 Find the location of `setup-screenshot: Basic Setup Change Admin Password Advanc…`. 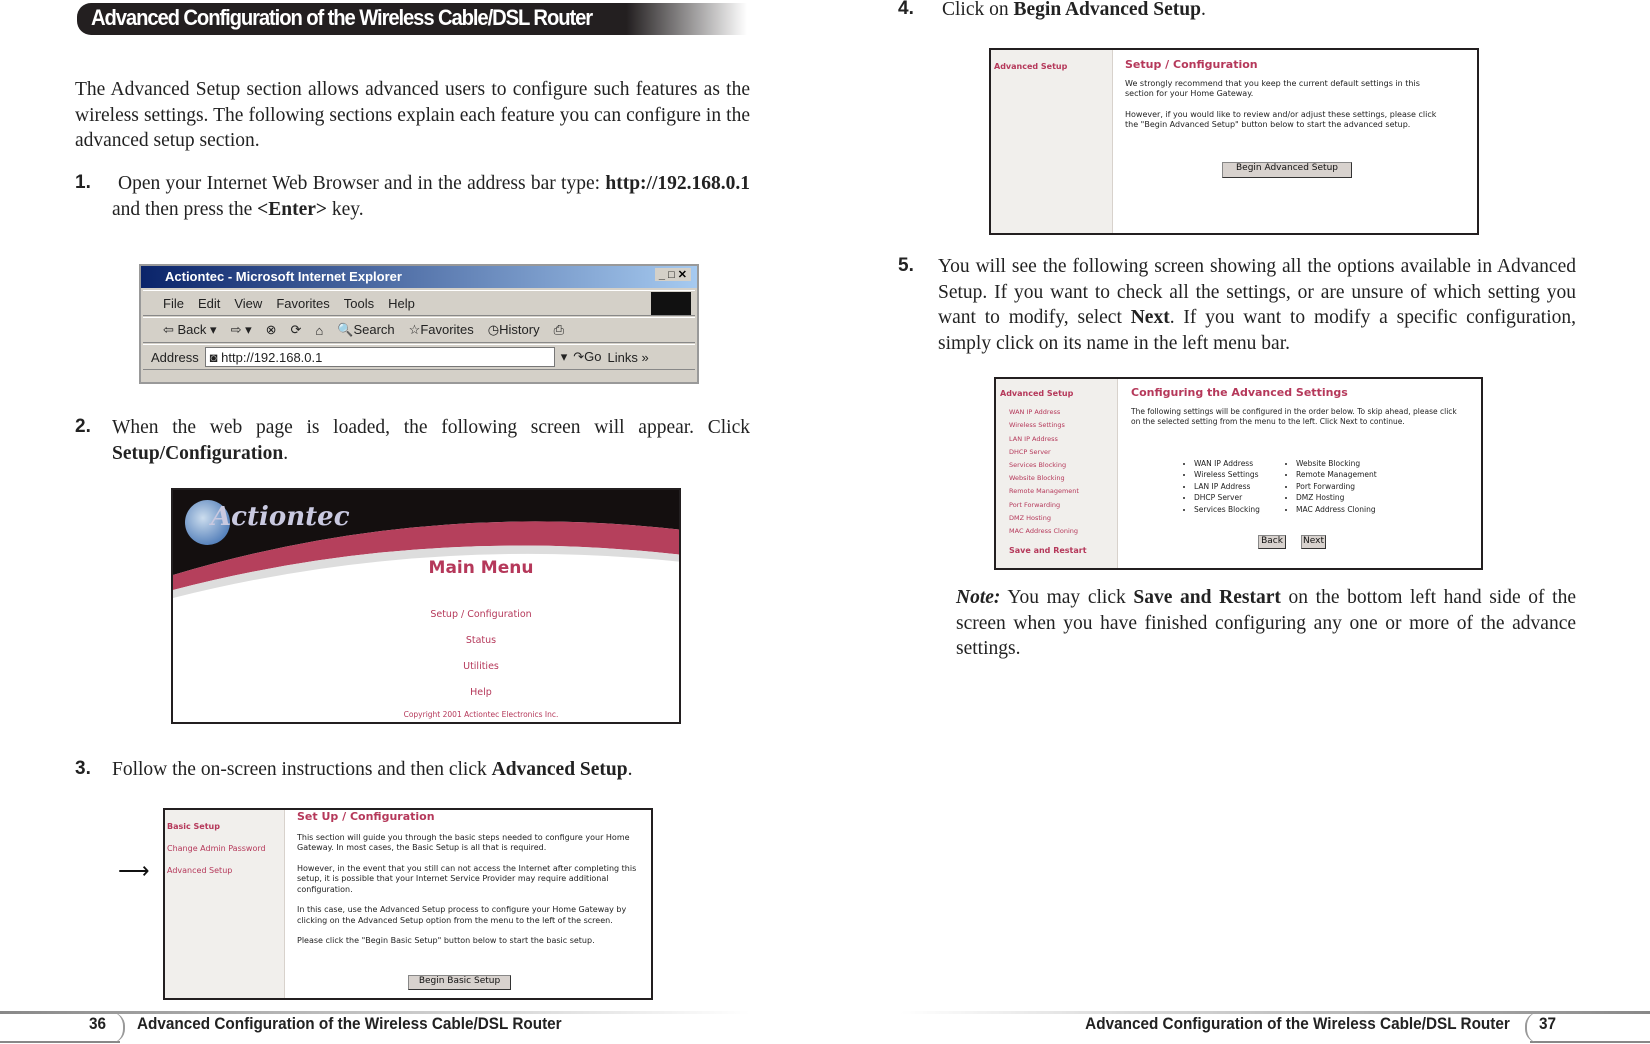

setup-screenshot: Basic Setup Change Admin Password Advanc… is located at coordinates (408, 904).